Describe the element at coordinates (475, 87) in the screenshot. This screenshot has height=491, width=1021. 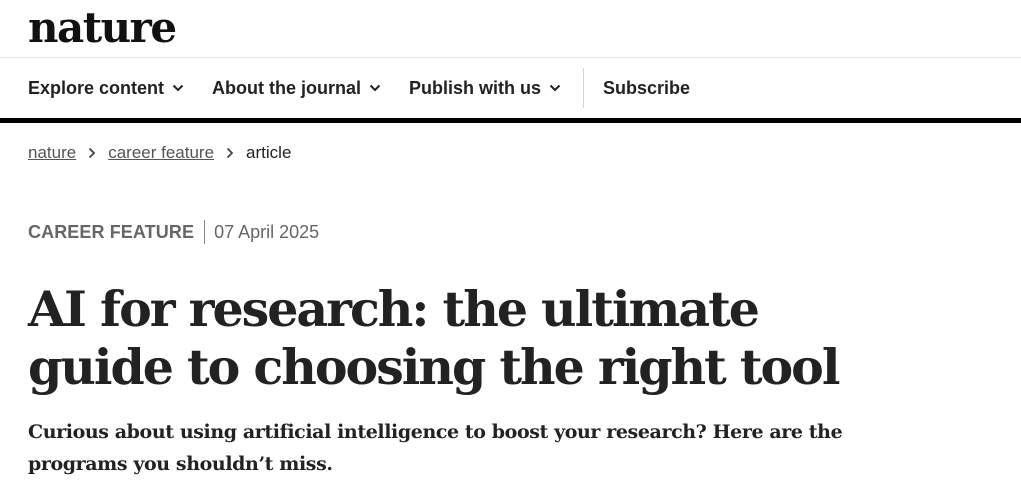
I see `nav-publish-with-us-label: Publish with us` at that location.